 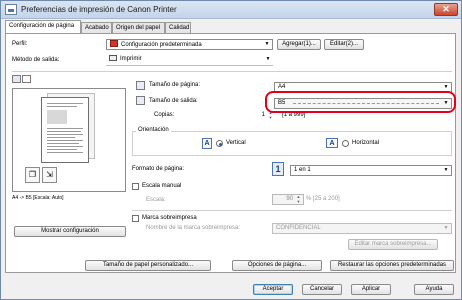 What do you see at coordinates (135, 186) in the screenshot?
I see `manual-scale-checkbox` at bounding box center [135, 186].